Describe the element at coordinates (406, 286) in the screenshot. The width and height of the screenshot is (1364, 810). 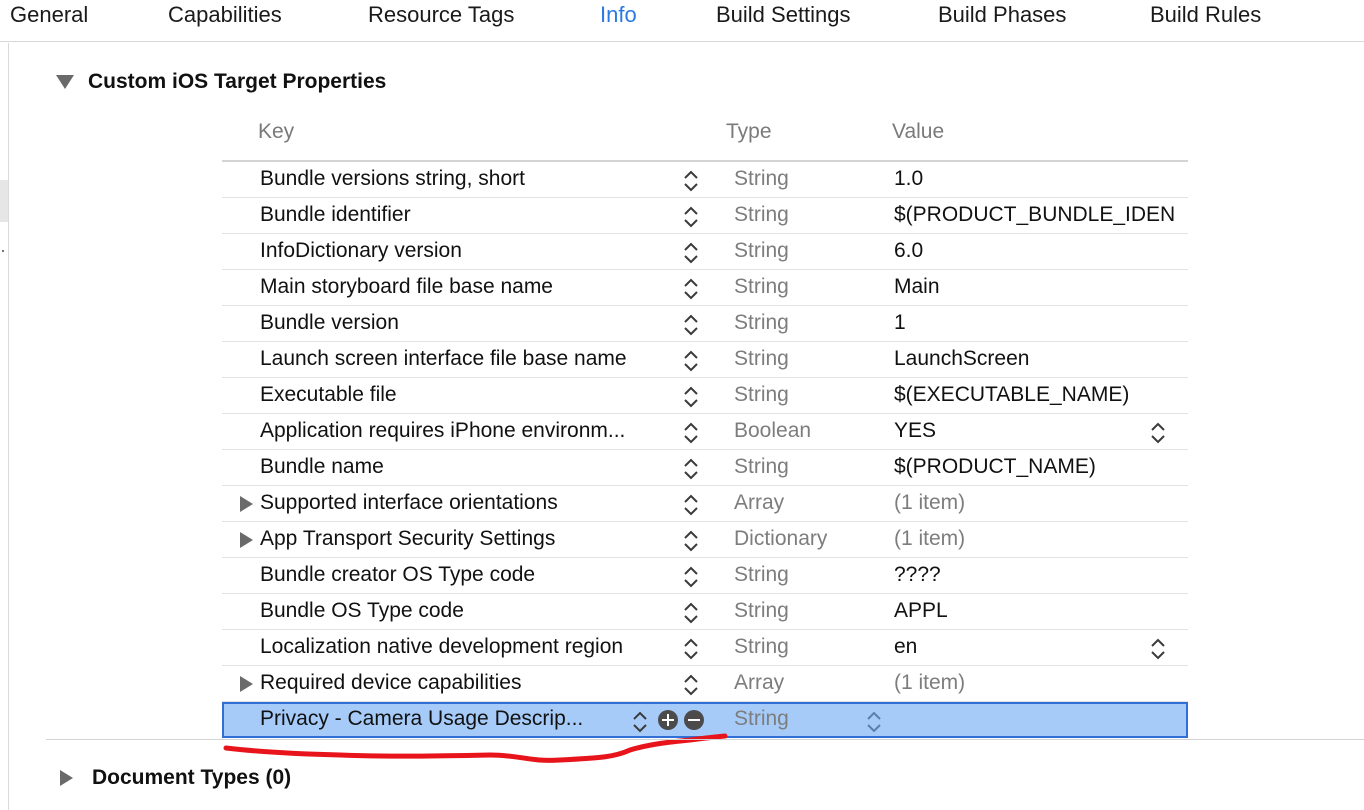
I see `row-key: Main storyboard file base name` at that location.